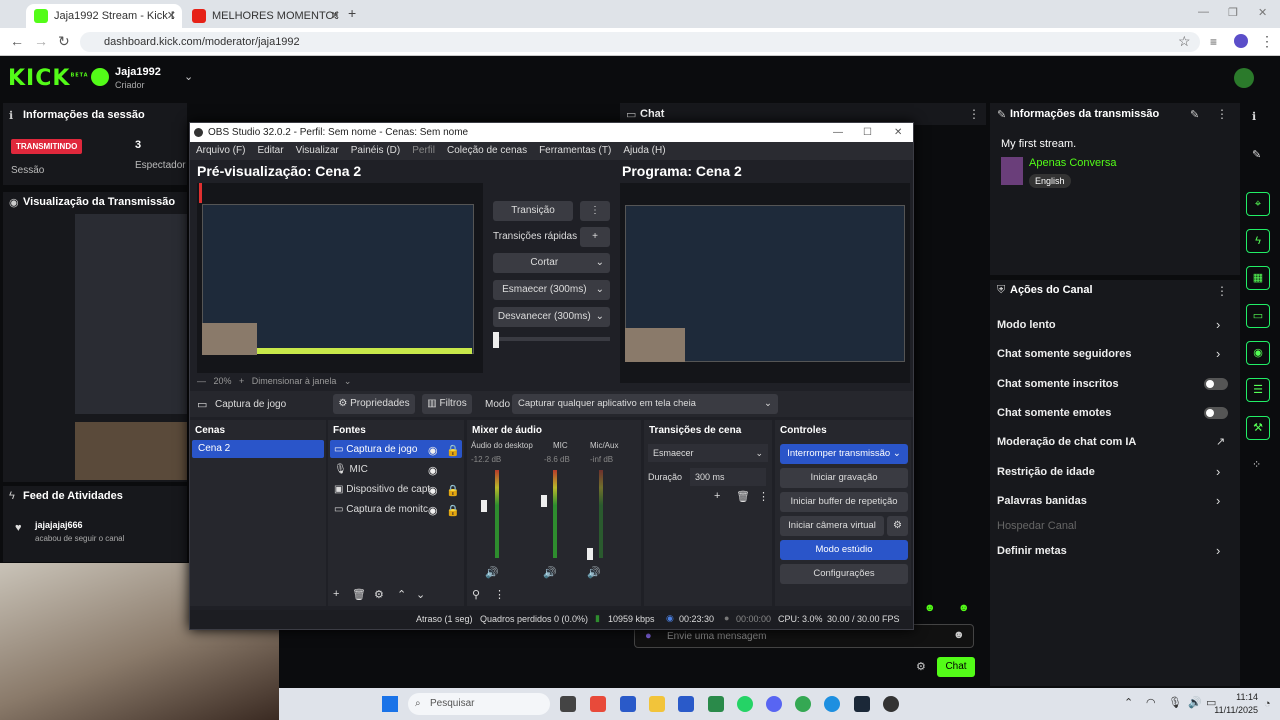 This screenshot has width=1280, height=720. What do you see at coordinates (844, 478) in the screenshot?
I see `start-recording-button: Iniciar gravação` at bounding box center [844, 478].